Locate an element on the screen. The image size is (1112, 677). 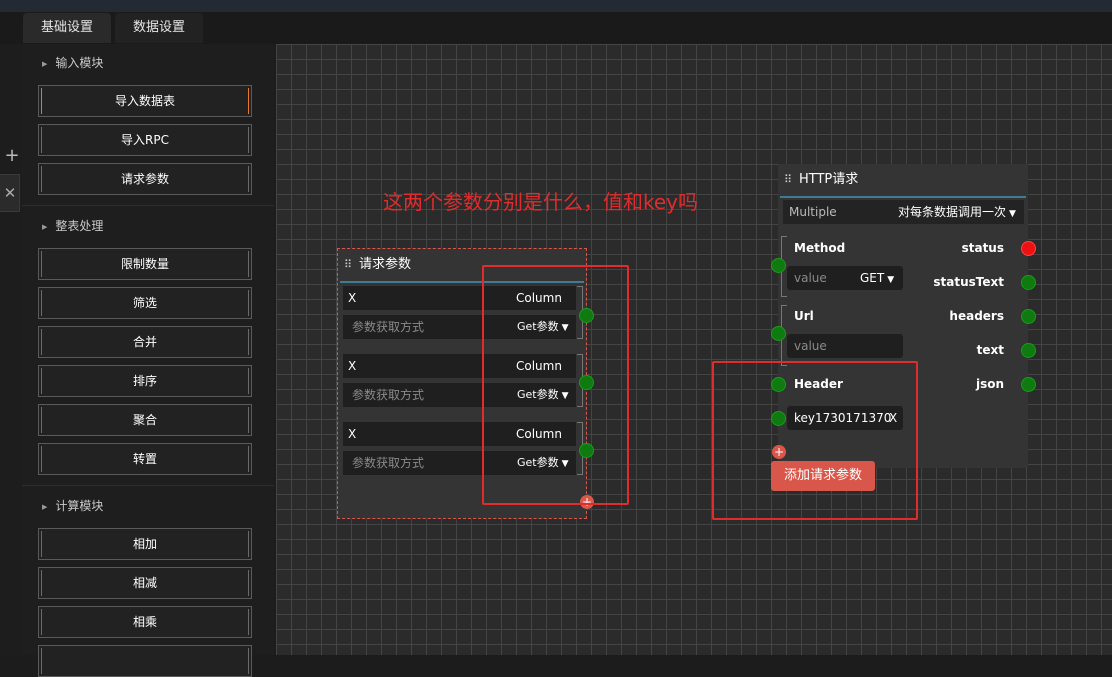
close-icon: ✕ is located at coordinates (10, 193).